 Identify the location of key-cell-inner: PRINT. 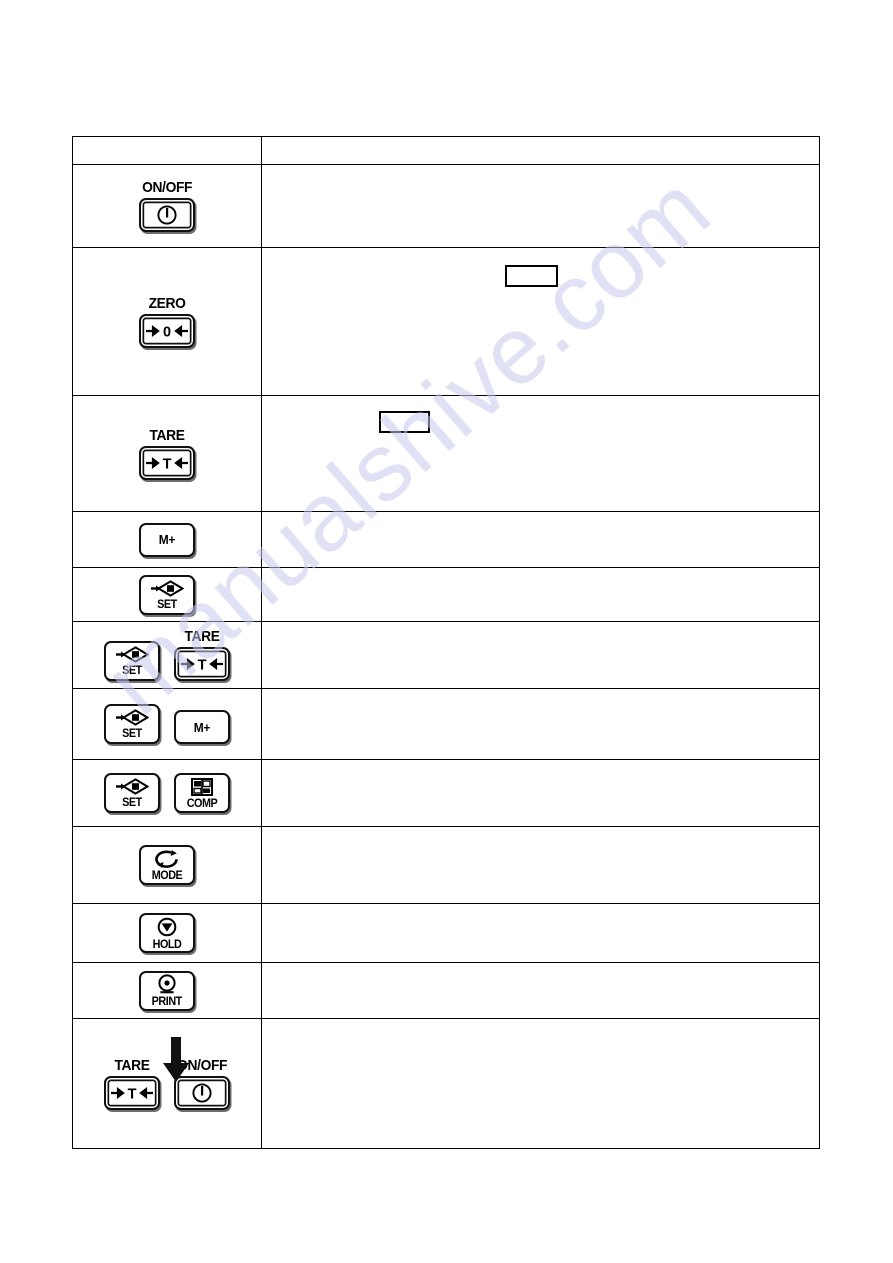
(167, 990).